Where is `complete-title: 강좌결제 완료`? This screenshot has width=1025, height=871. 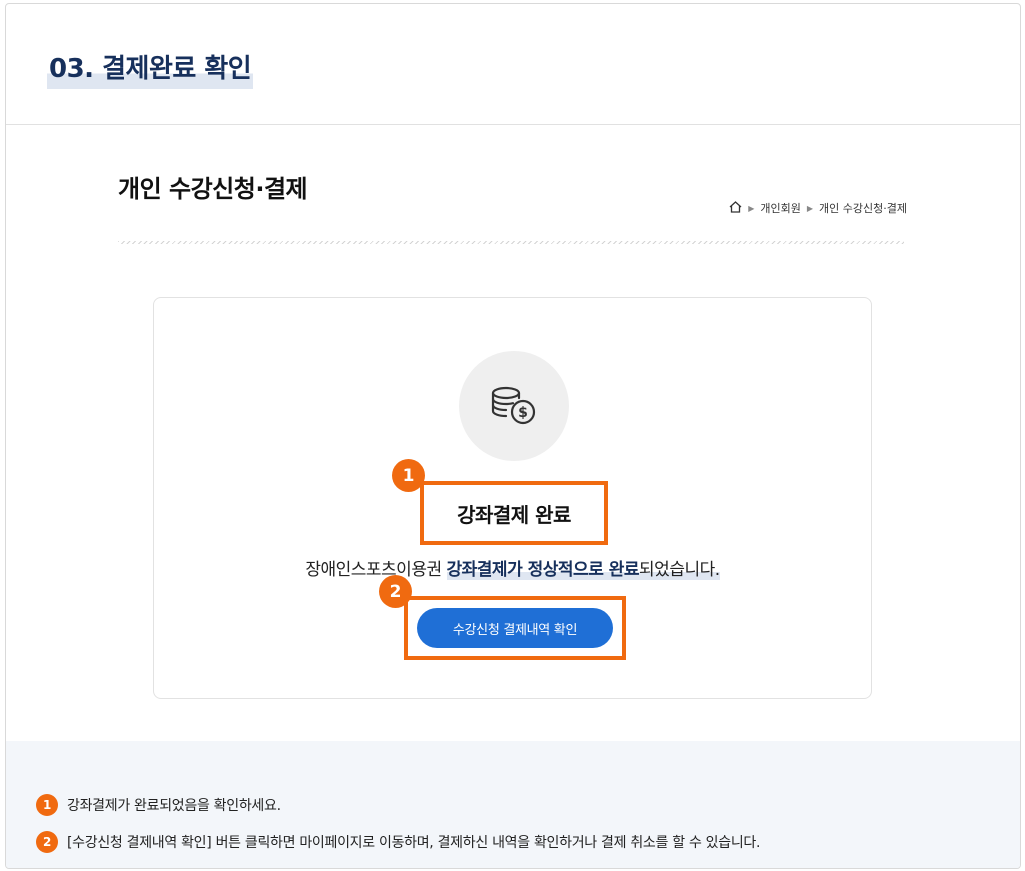
complete-title: 강좌결제 완료 is located at coordinates (514, 514).